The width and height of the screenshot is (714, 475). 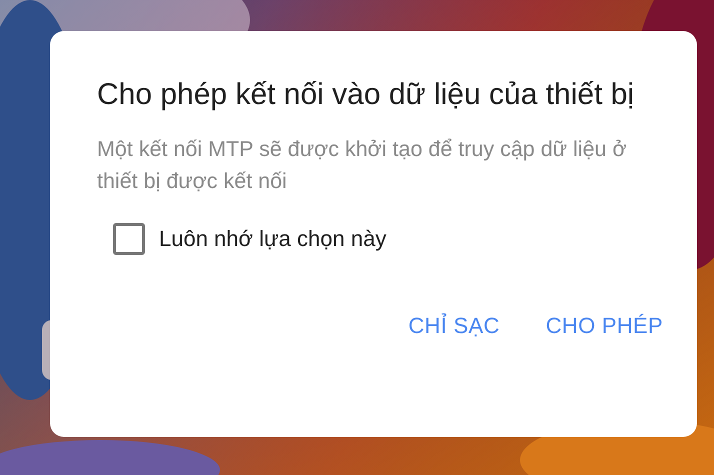 What do you see at coordinates (366, 95) in the screenshot?
I see `dialog-title: Cho phép kết nối vào dữ liệu của thiết bị` at bounding box center [366, 95].